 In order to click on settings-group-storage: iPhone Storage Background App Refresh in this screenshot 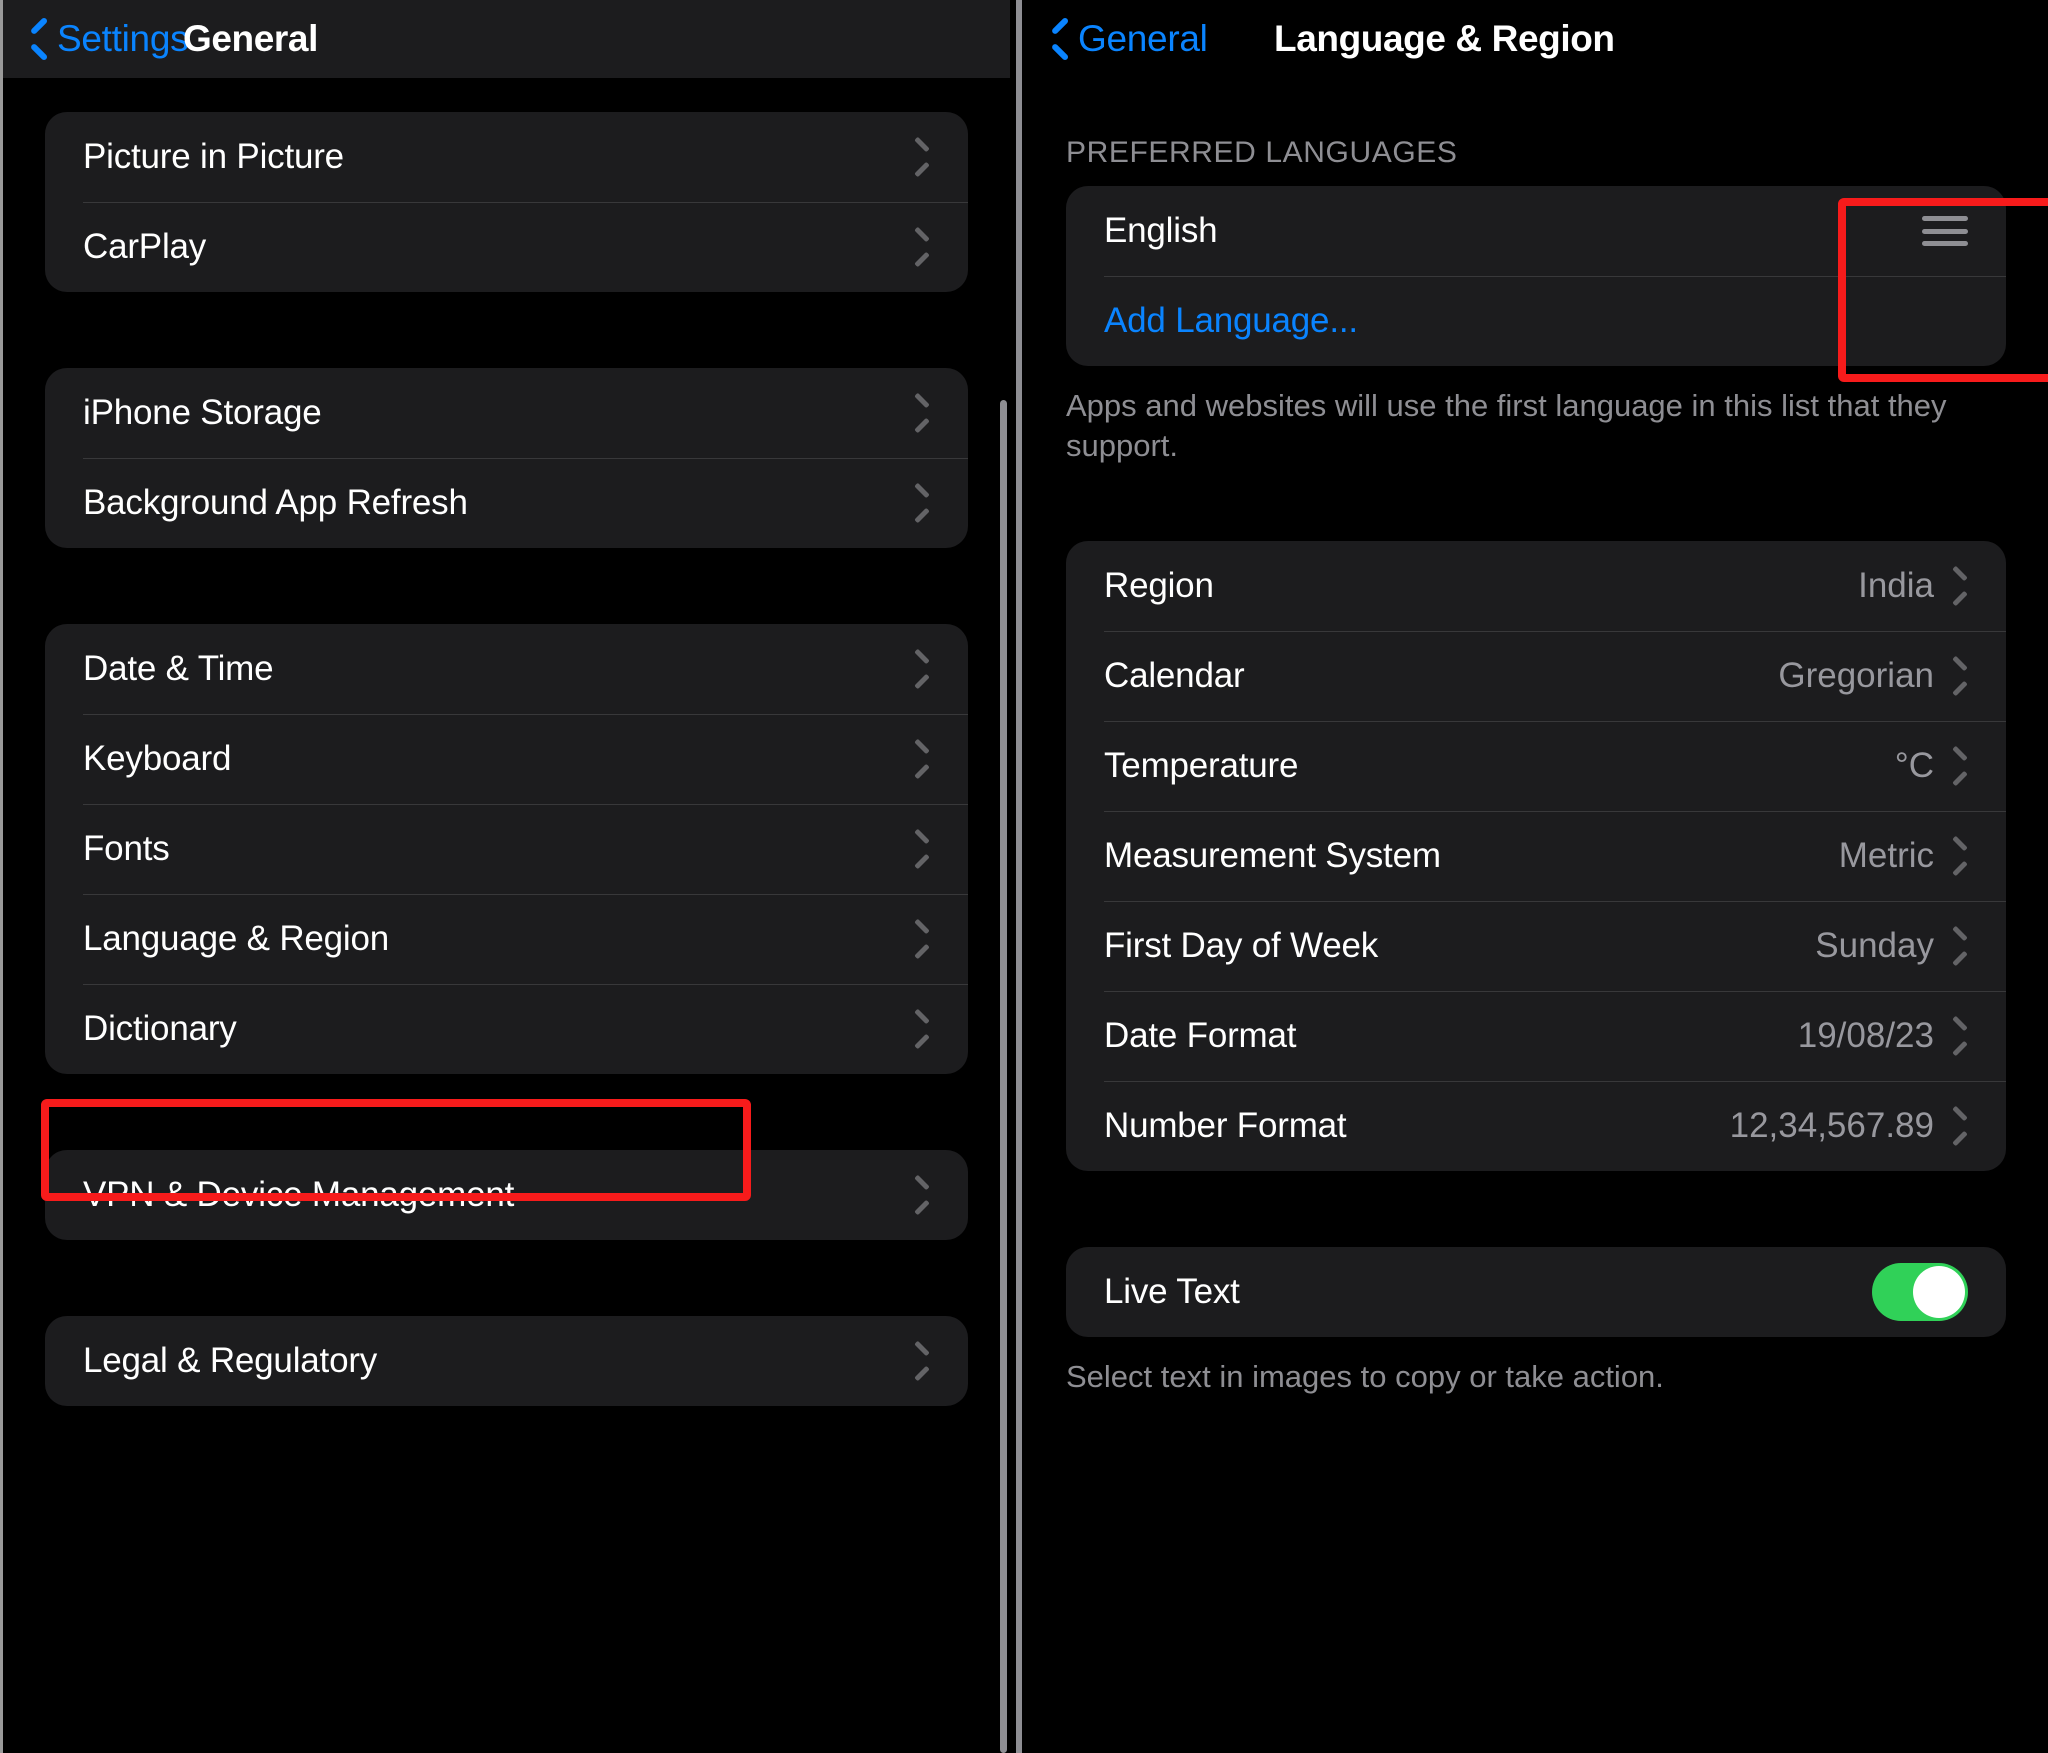, I will do `click(506, 458)`.